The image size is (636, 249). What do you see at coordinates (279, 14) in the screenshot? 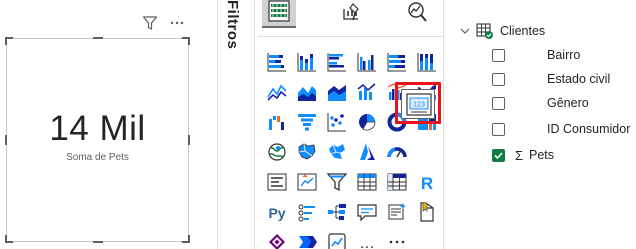
I see `build-visual-tab` at bounding box center [279, 14].